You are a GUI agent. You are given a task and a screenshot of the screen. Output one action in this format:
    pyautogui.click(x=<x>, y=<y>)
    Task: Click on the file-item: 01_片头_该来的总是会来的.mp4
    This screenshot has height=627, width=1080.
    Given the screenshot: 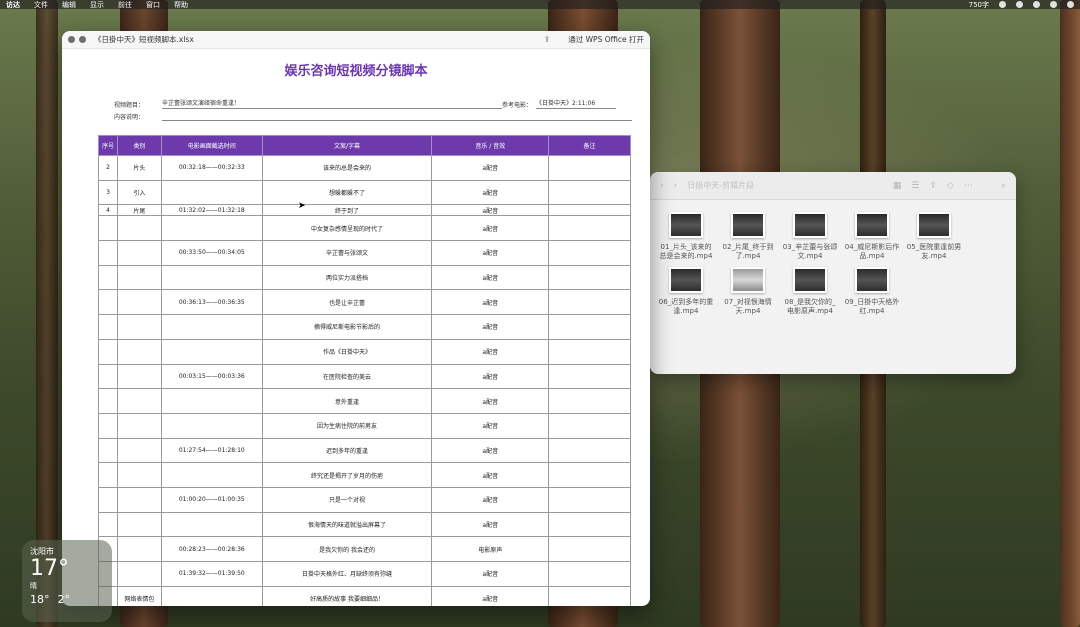 What is the action you would take?
    pyautogui.click(x=686, y=236)
    